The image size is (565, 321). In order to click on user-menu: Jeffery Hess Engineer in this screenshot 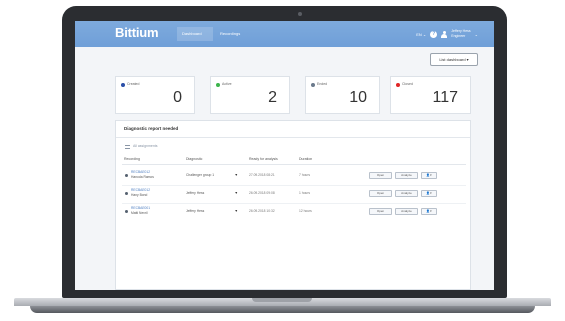, I will do `click(460, 34)`.